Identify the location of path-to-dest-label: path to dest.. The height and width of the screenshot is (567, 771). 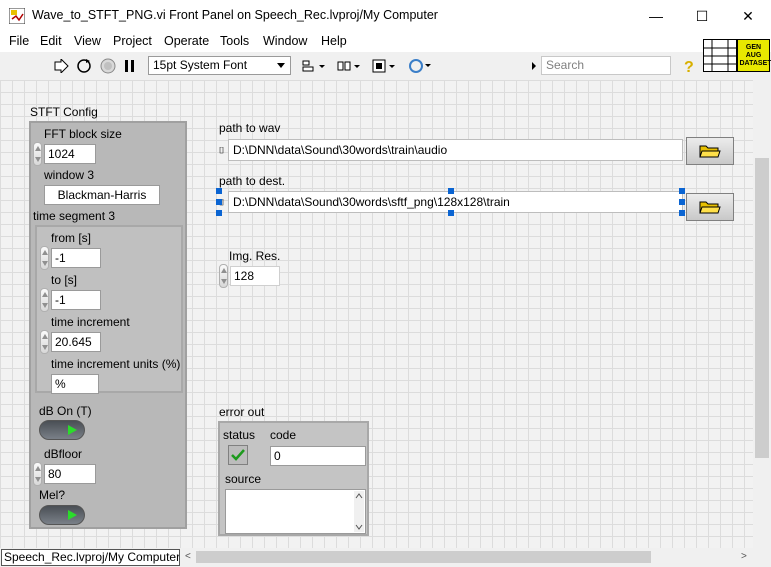
(252, 181).